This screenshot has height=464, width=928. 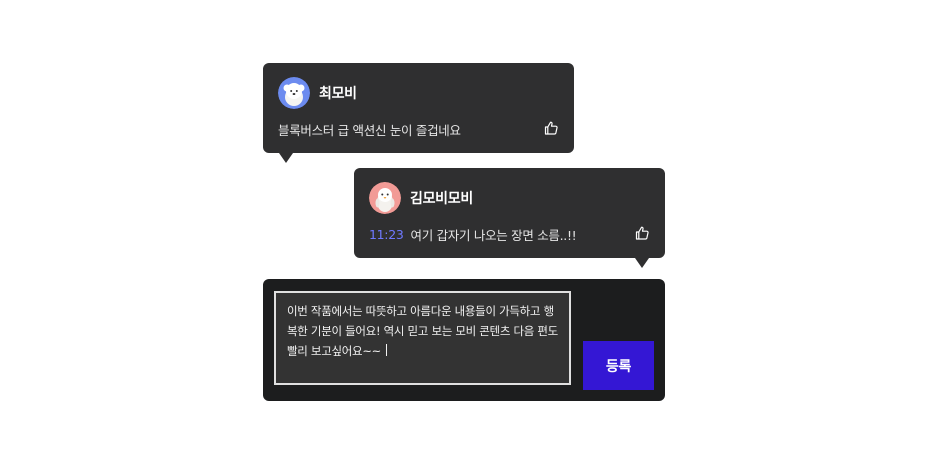 I want to click on penguin-avatar-icon, so click(x=385, y=198).